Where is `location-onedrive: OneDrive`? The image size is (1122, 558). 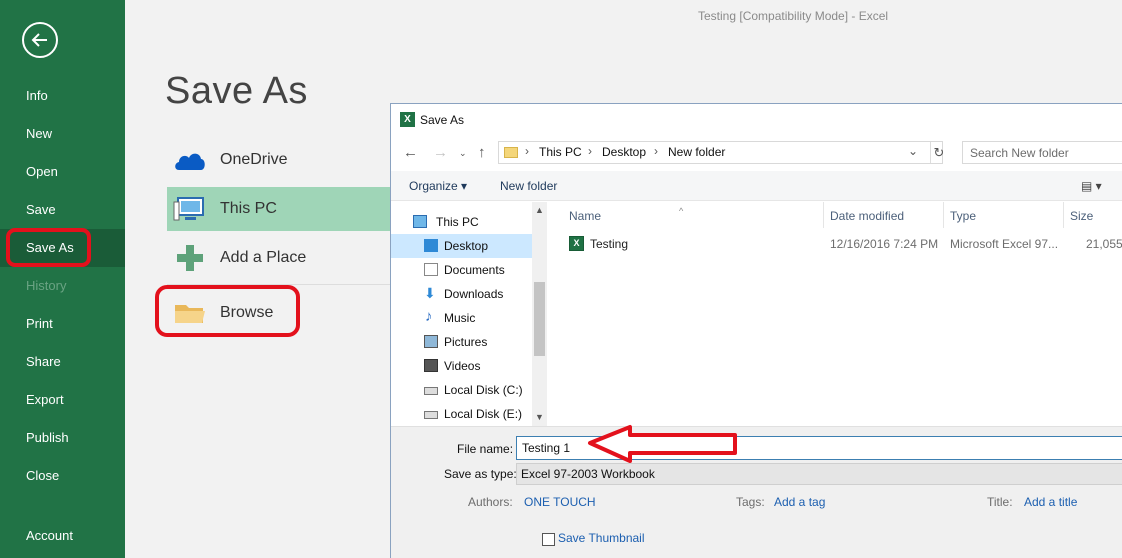
location-onedrive: OneDrive is located at coordinates (287, 160).